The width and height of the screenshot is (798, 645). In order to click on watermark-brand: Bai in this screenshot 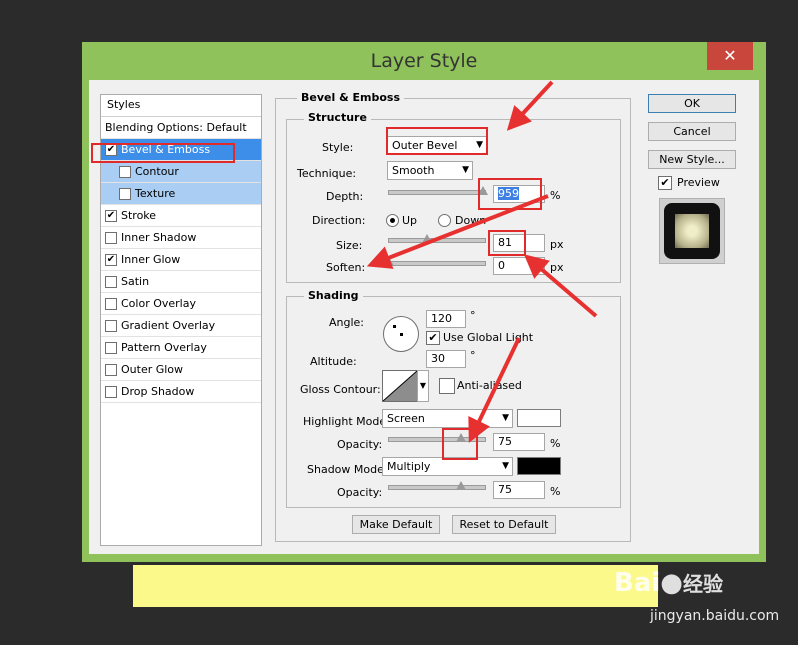, I will do `click(637, 583)`.